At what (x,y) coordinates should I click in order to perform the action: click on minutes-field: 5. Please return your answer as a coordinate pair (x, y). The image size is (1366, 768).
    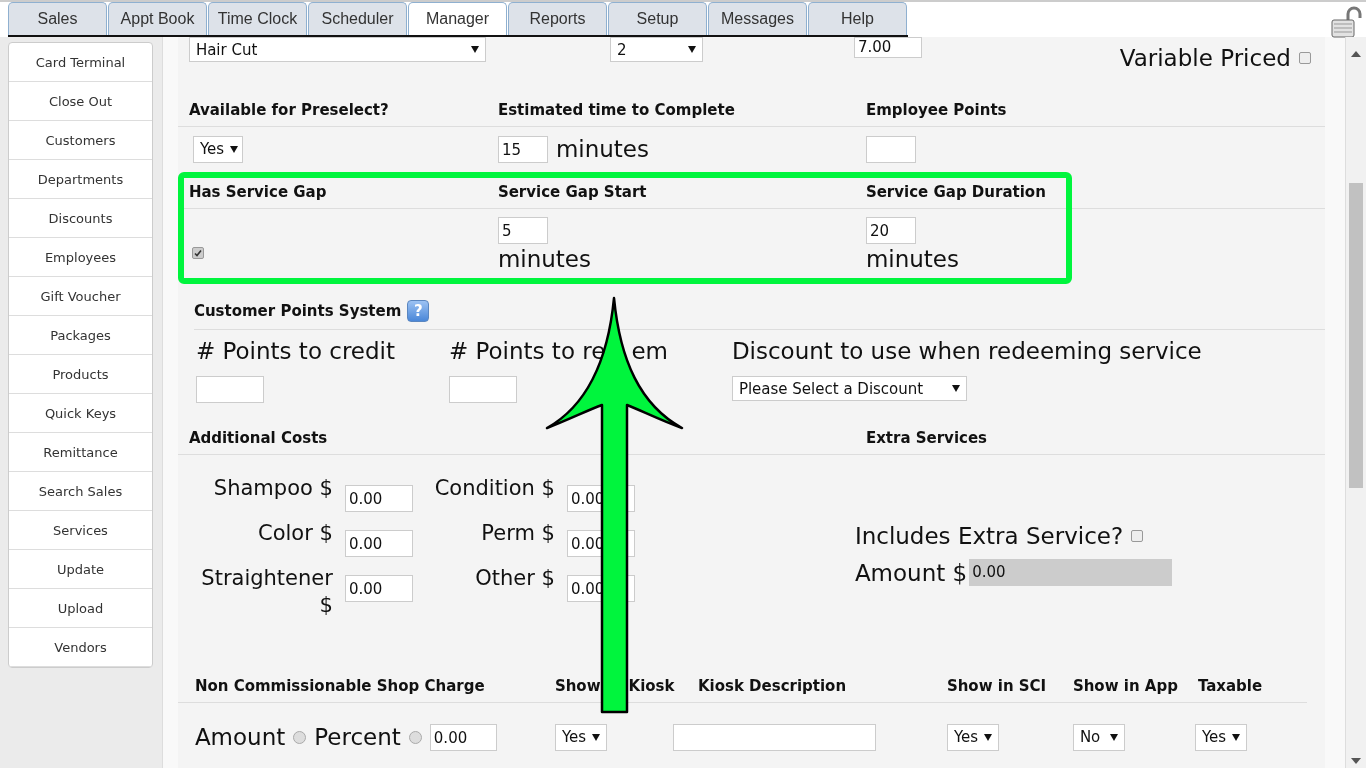
    Looking at the image, I should click on (522, 230).